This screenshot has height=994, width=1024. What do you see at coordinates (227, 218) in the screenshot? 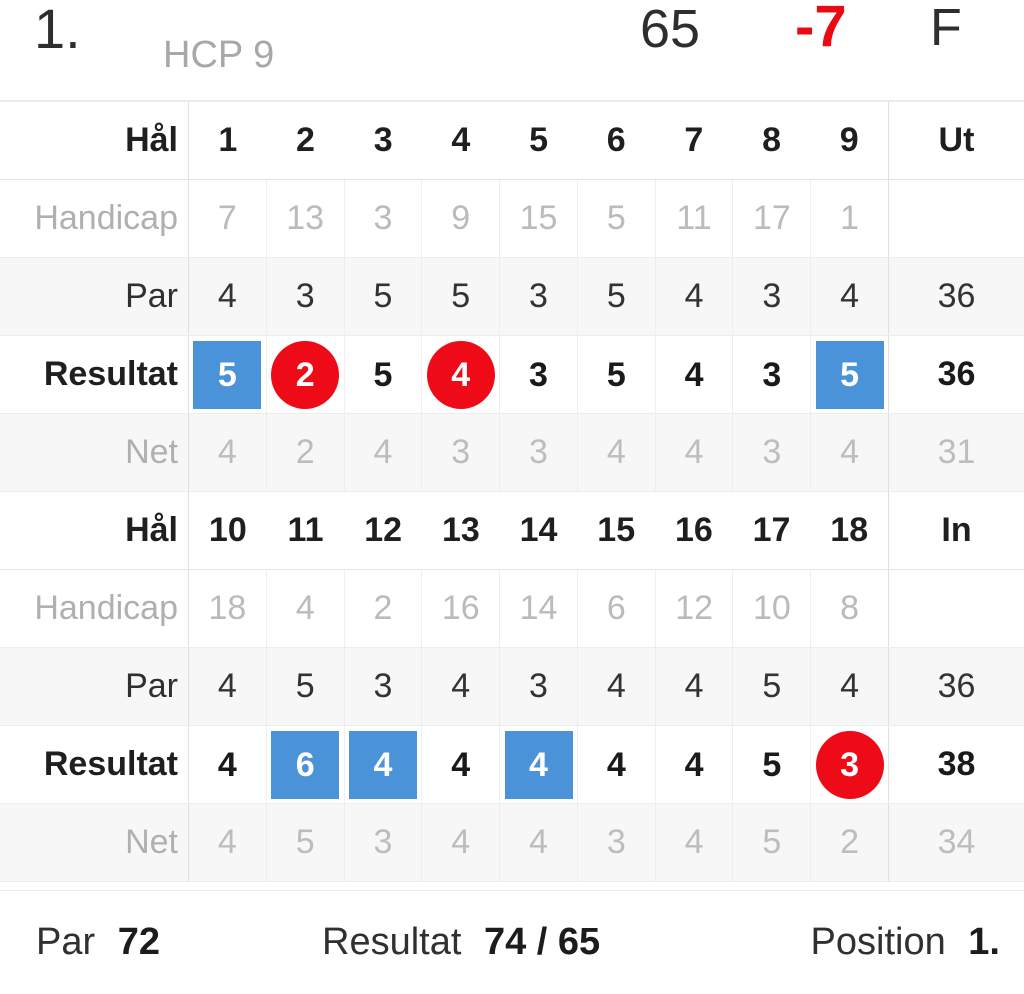
I see `handicap-value: 7` at bounding box center [227, 218].